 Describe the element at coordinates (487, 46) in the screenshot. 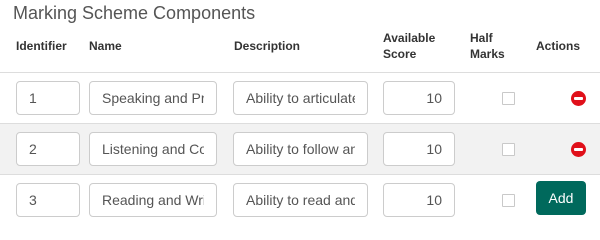

I see `col-half-marks: Half Marks` at that location.